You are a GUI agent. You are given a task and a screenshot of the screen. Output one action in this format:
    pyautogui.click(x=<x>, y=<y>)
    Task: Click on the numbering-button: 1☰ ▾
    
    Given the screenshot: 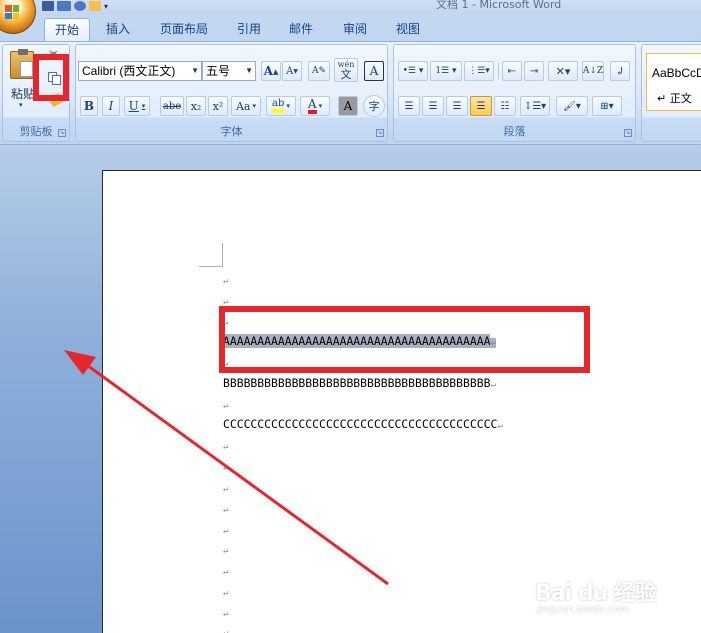 What is the action you would take?
    pyautogui.click(x=446, y=71)
    